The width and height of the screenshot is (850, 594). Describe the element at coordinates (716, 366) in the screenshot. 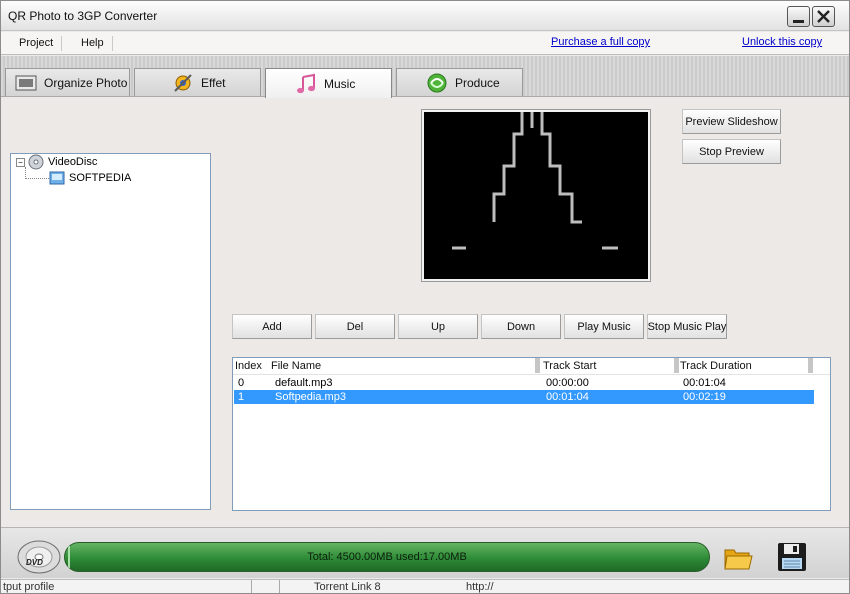

I see `column-header-track-duration: Track Duration` at that location.